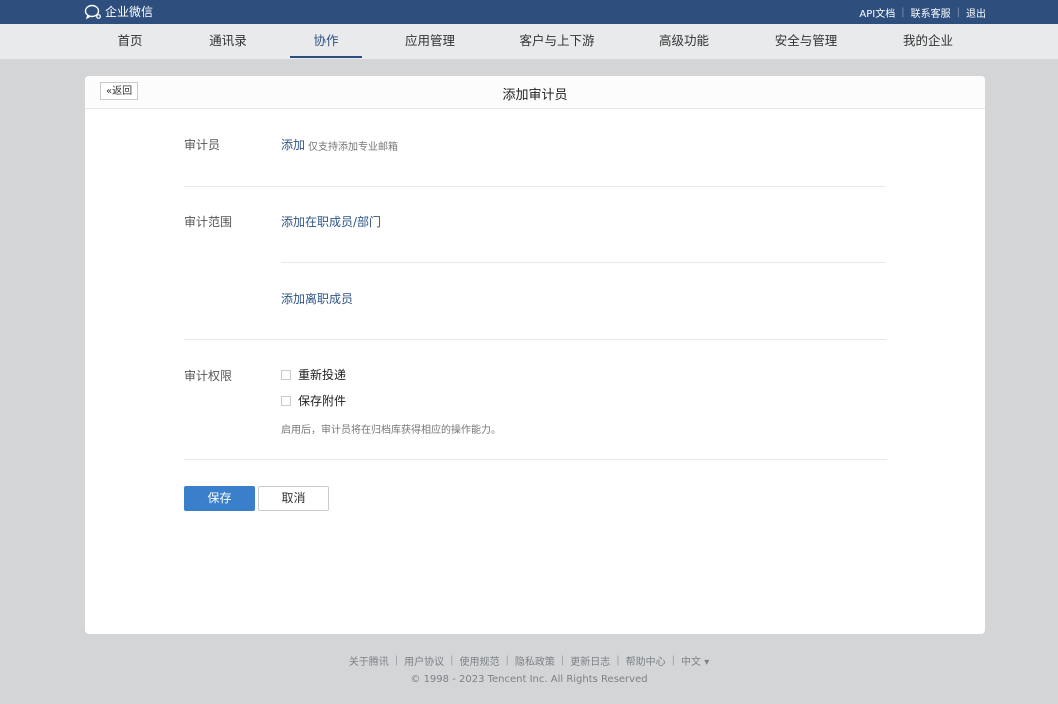 This screenshot has height=704, width=1058. What do you see at coordinates (322, 401) in the screenshot?
I see `save-attachment-label: 保存附件` at bounding box center [322, 401].